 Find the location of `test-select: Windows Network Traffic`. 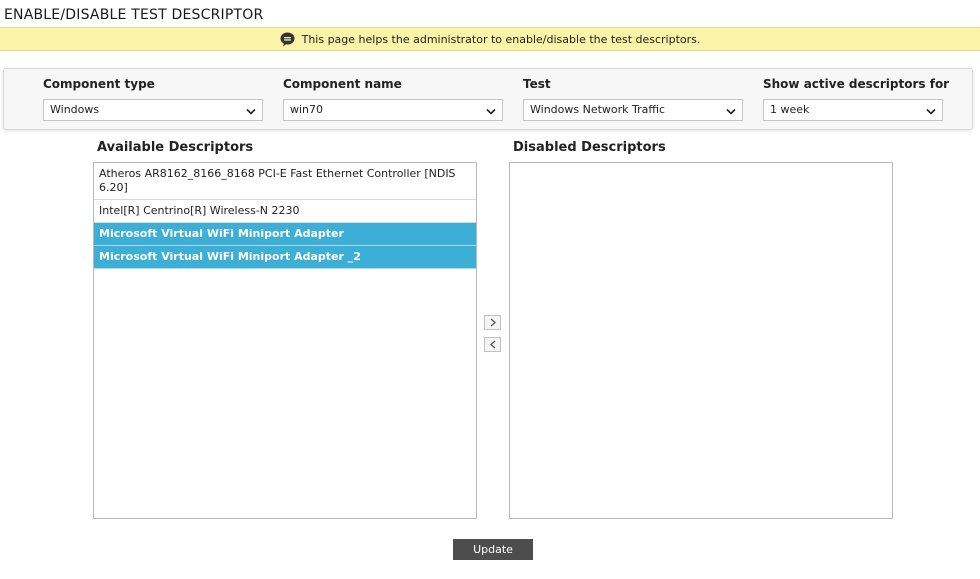

test-select: Windows Network Traffic is located at coordinates (633, 110).